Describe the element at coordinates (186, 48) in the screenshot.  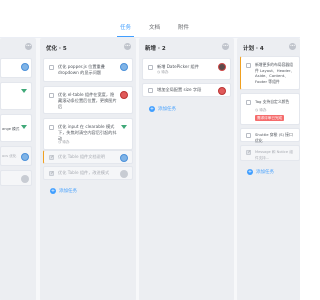
I see `column-header: 新增 · 2 ⋯` at that location.